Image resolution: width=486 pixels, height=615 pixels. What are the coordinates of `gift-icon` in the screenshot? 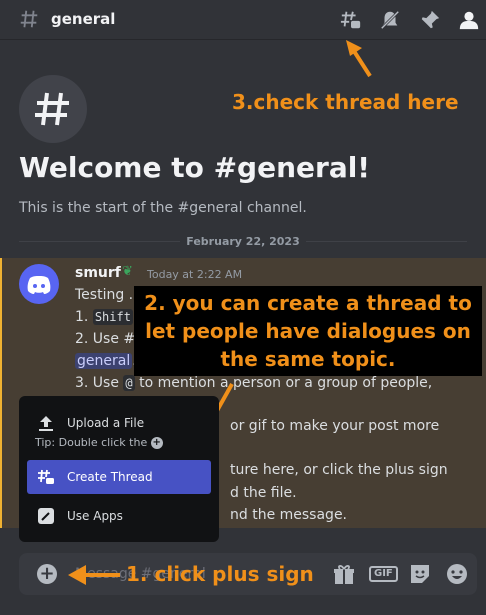 It's located at (344, 574).